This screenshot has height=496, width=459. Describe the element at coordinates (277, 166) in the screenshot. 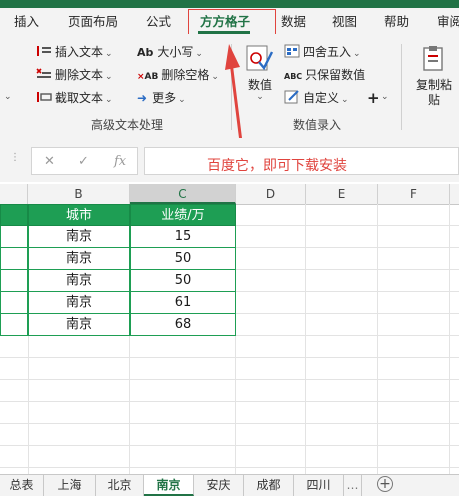

I see `annotation-text: 百度它，即可下载安装` at that location.